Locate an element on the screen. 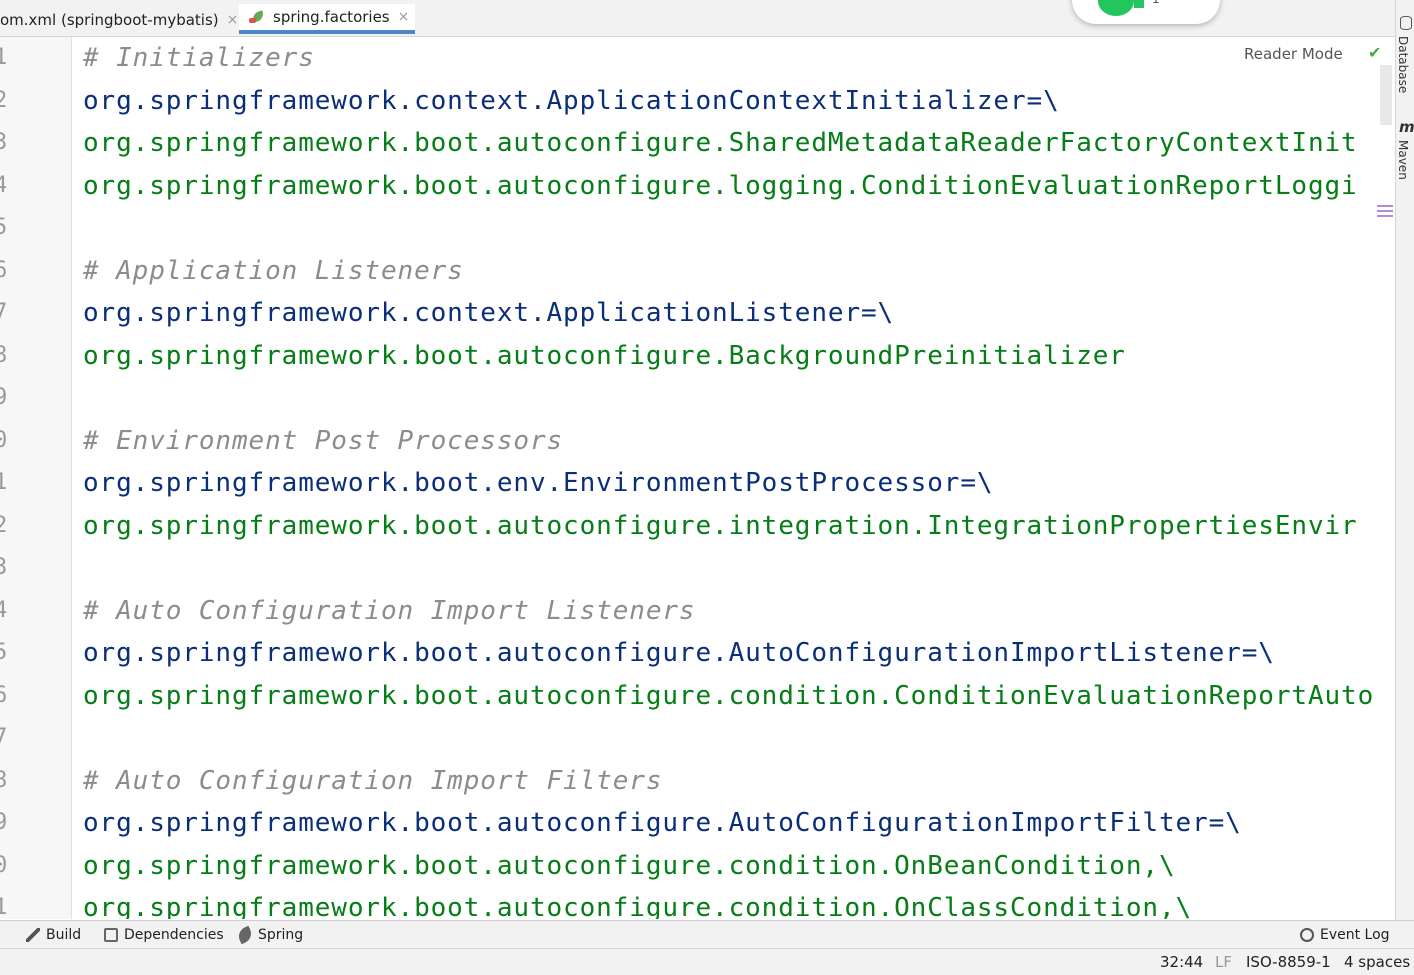 The image size is (1414, 975). file-encoding: ISO-8859-1 is located at coordinates (1288, 962).